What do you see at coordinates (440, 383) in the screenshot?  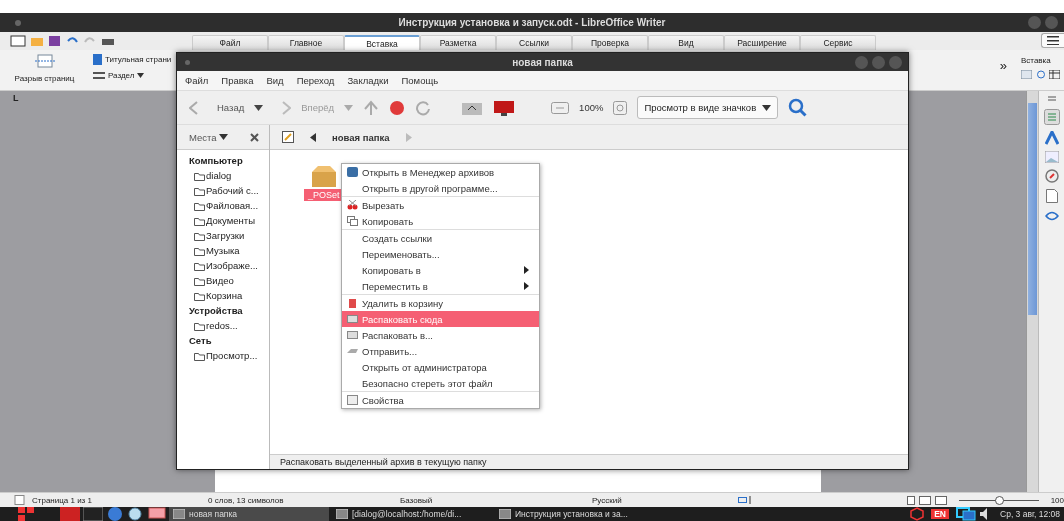 I see `menu-item: Безопасно стереть этот файл` at bounding box center [440, 383].